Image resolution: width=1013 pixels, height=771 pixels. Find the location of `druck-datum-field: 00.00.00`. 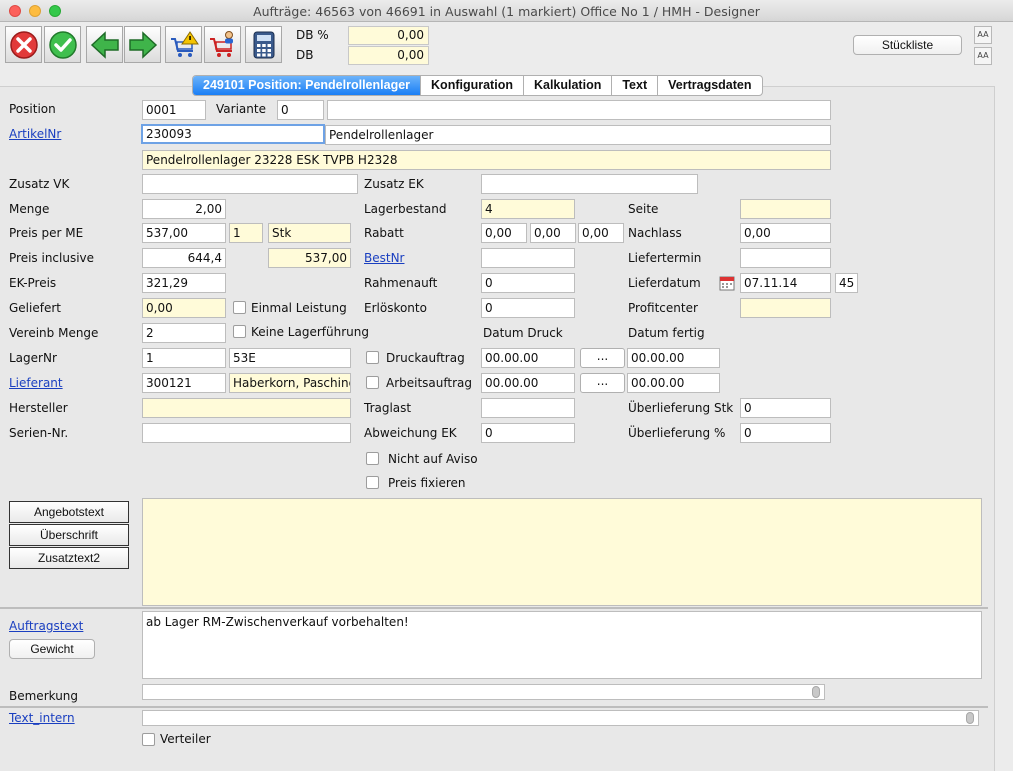

druck-datum-field: 00.00.00 is located at coordinates (528, 358).